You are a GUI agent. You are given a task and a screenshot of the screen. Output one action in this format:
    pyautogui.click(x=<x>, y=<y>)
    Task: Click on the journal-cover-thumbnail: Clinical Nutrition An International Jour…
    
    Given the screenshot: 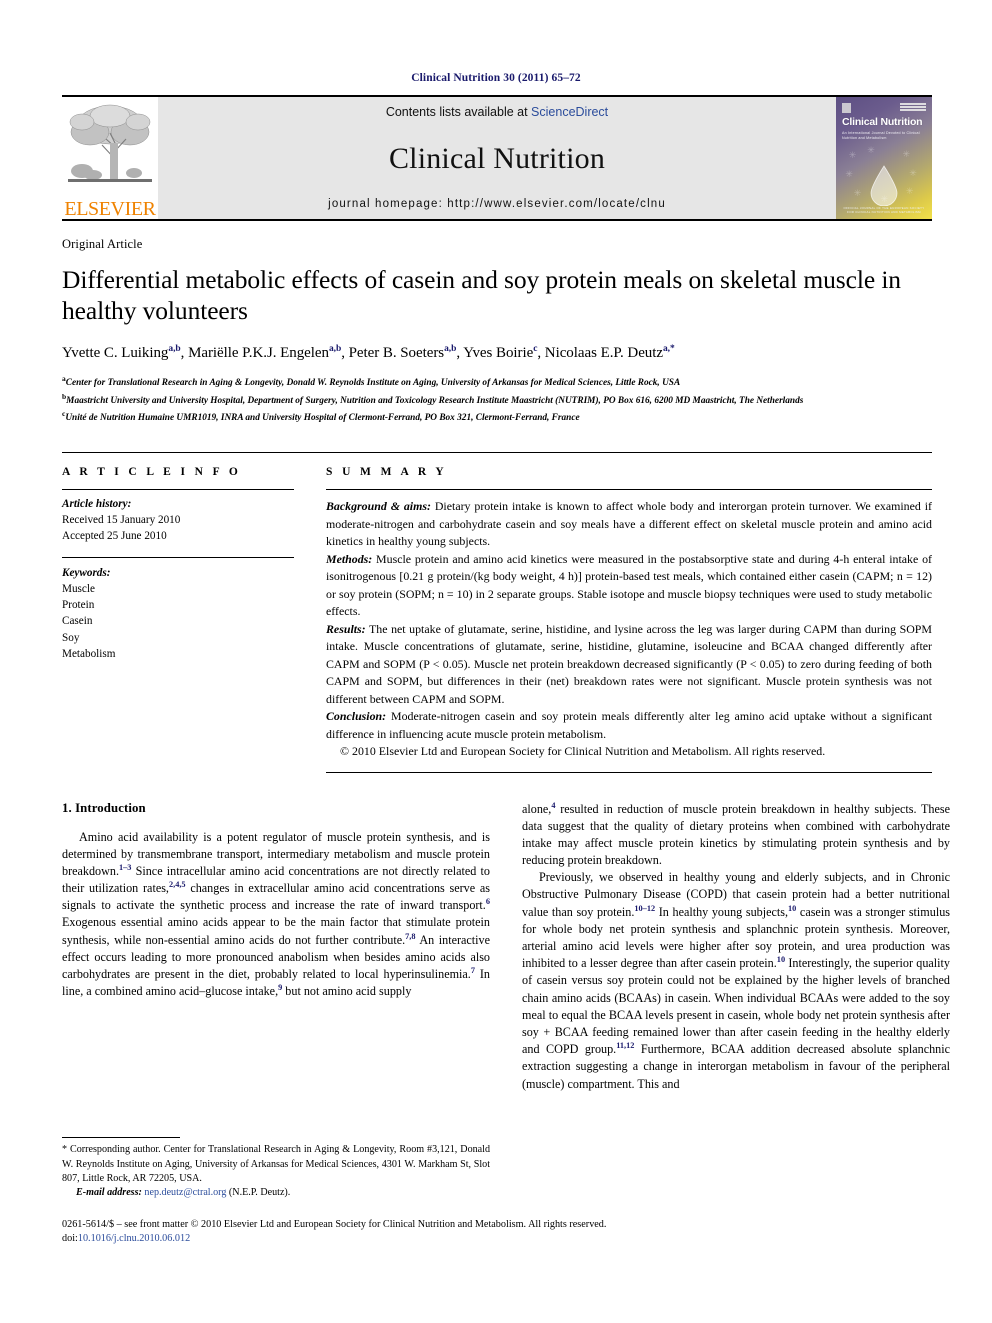 What is the action you would take?
    pyautogui.click(x=884, y=158)
    